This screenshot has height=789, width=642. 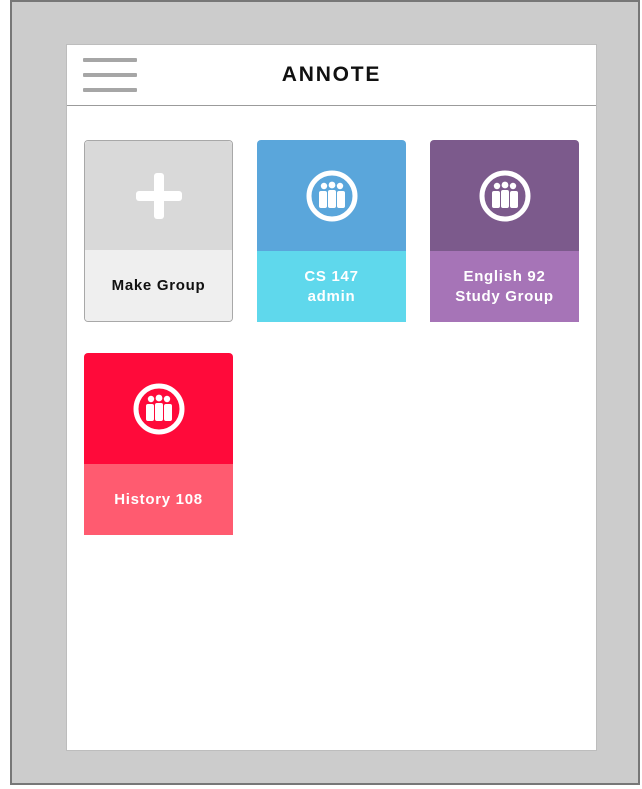 I want to click on page-title: ANNOTE, so click(x=331, y=74).